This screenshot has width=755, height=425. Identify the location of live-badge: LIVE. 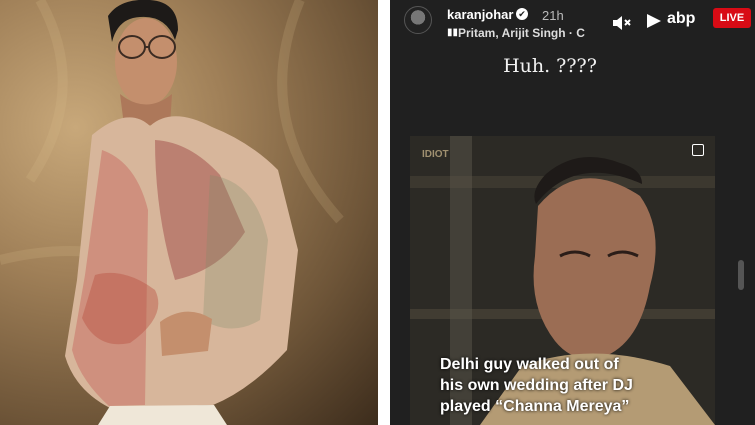
(732, 18).